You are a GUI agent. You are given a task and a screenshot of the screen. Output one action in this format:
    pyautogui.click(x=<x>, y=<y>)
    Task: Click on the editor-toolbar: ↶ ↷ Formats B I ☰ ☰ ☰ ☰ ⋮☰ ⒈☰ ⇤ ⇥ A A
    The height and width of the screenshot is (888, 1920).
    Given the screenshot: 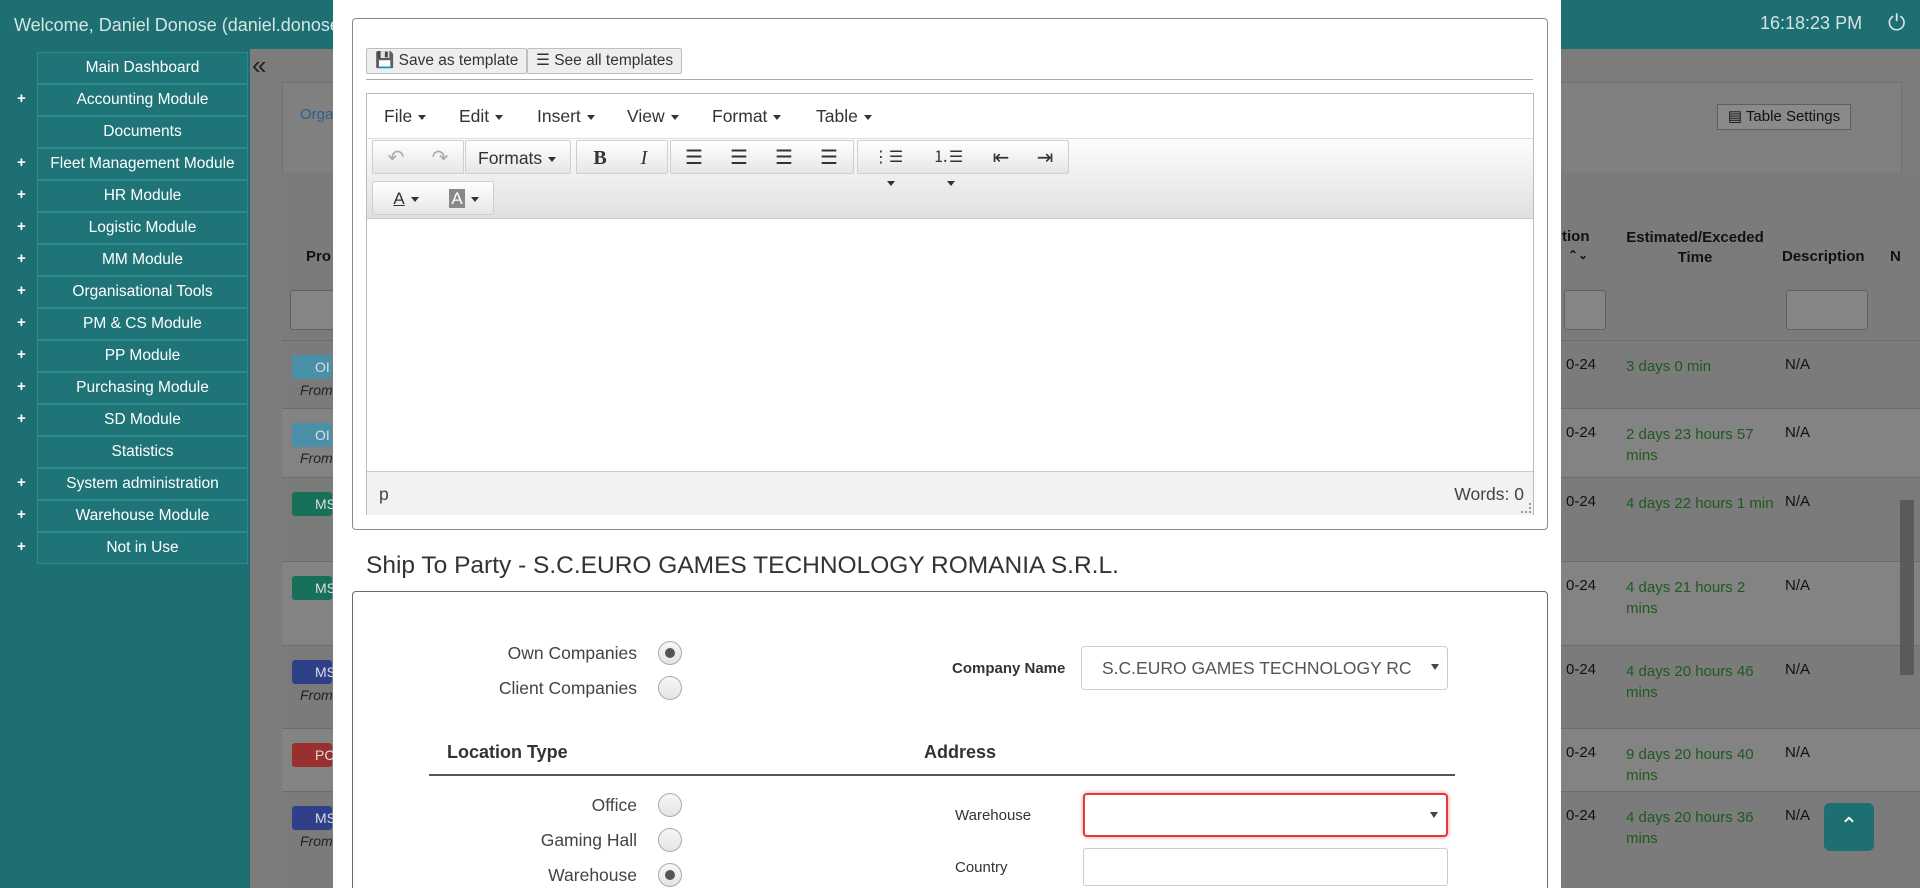 What is the action you would take?
    pyautogui.click(x=950, y=179)
    